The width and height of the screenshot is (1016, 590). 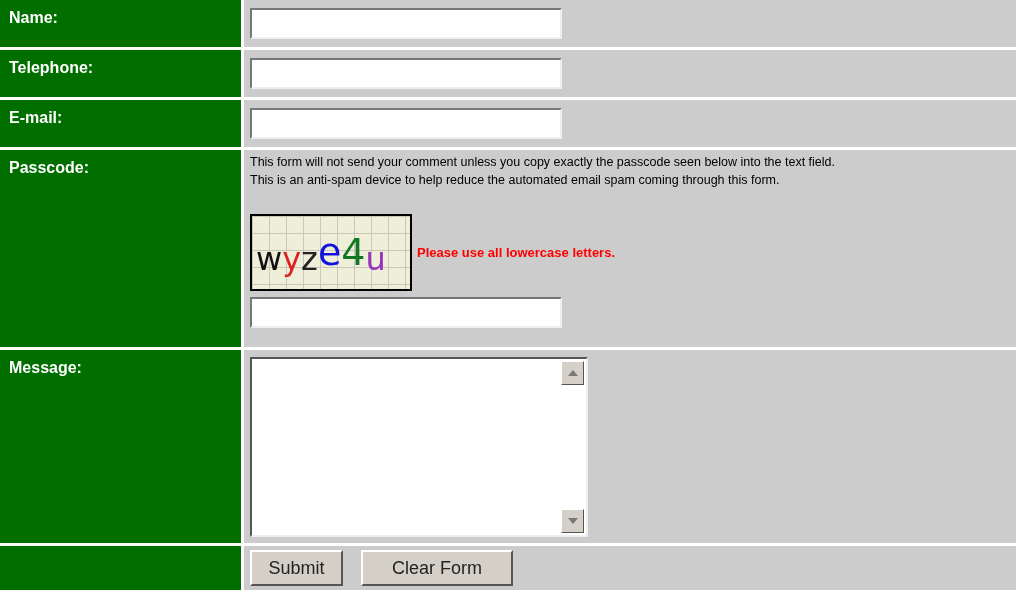 I want to click on field-label: E-mail:, so click(x=36, y=117).